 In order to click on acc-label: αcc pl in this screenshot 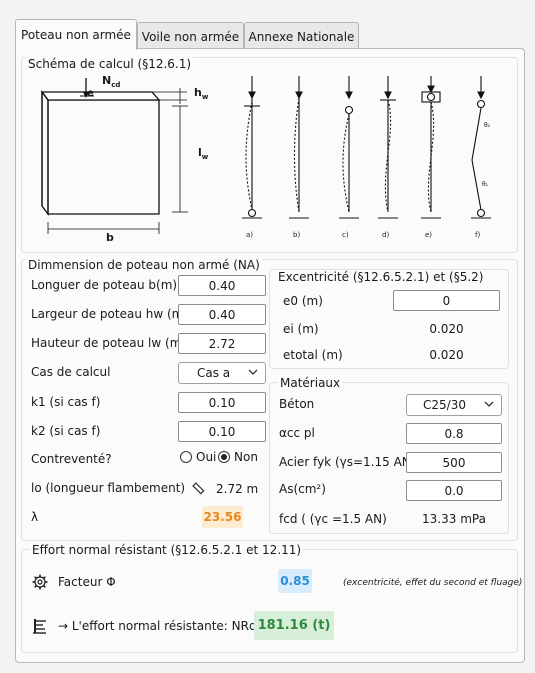, I will do `click(297, 433)`.